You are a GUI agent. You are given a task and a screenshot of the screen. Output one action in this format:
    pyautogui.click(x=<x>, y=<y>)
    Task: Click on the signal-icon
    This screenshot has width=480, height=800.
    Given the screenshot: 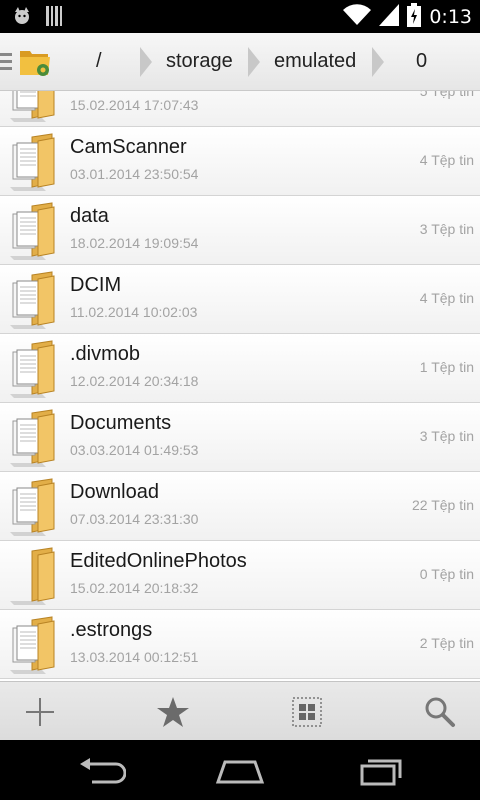 What is the action you would take?
    pyautogui.click(x=389, y=17)
    